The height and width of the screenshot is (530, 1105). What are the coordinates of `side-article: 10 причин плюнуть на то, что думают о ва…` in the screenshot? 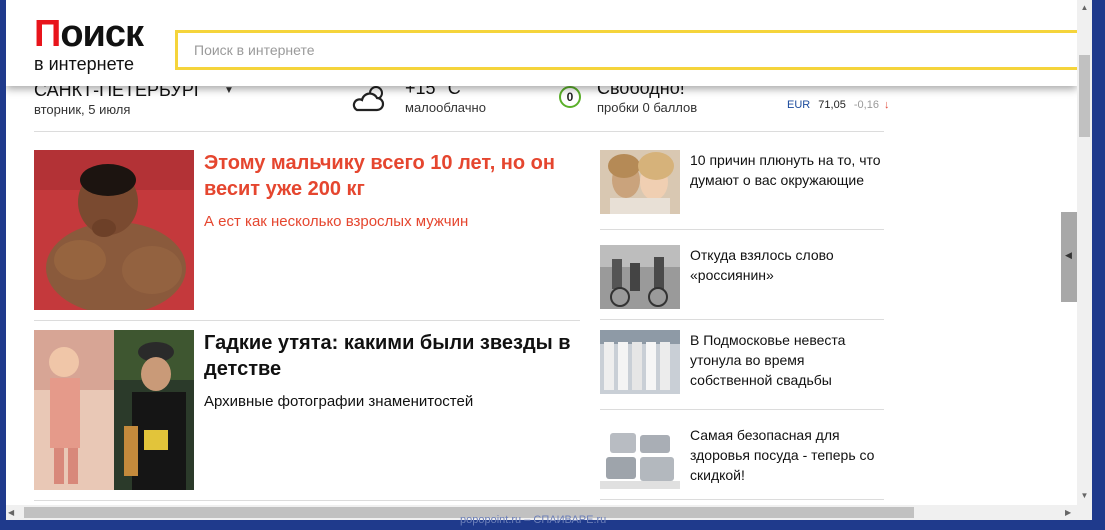 It's located at (742, 190).